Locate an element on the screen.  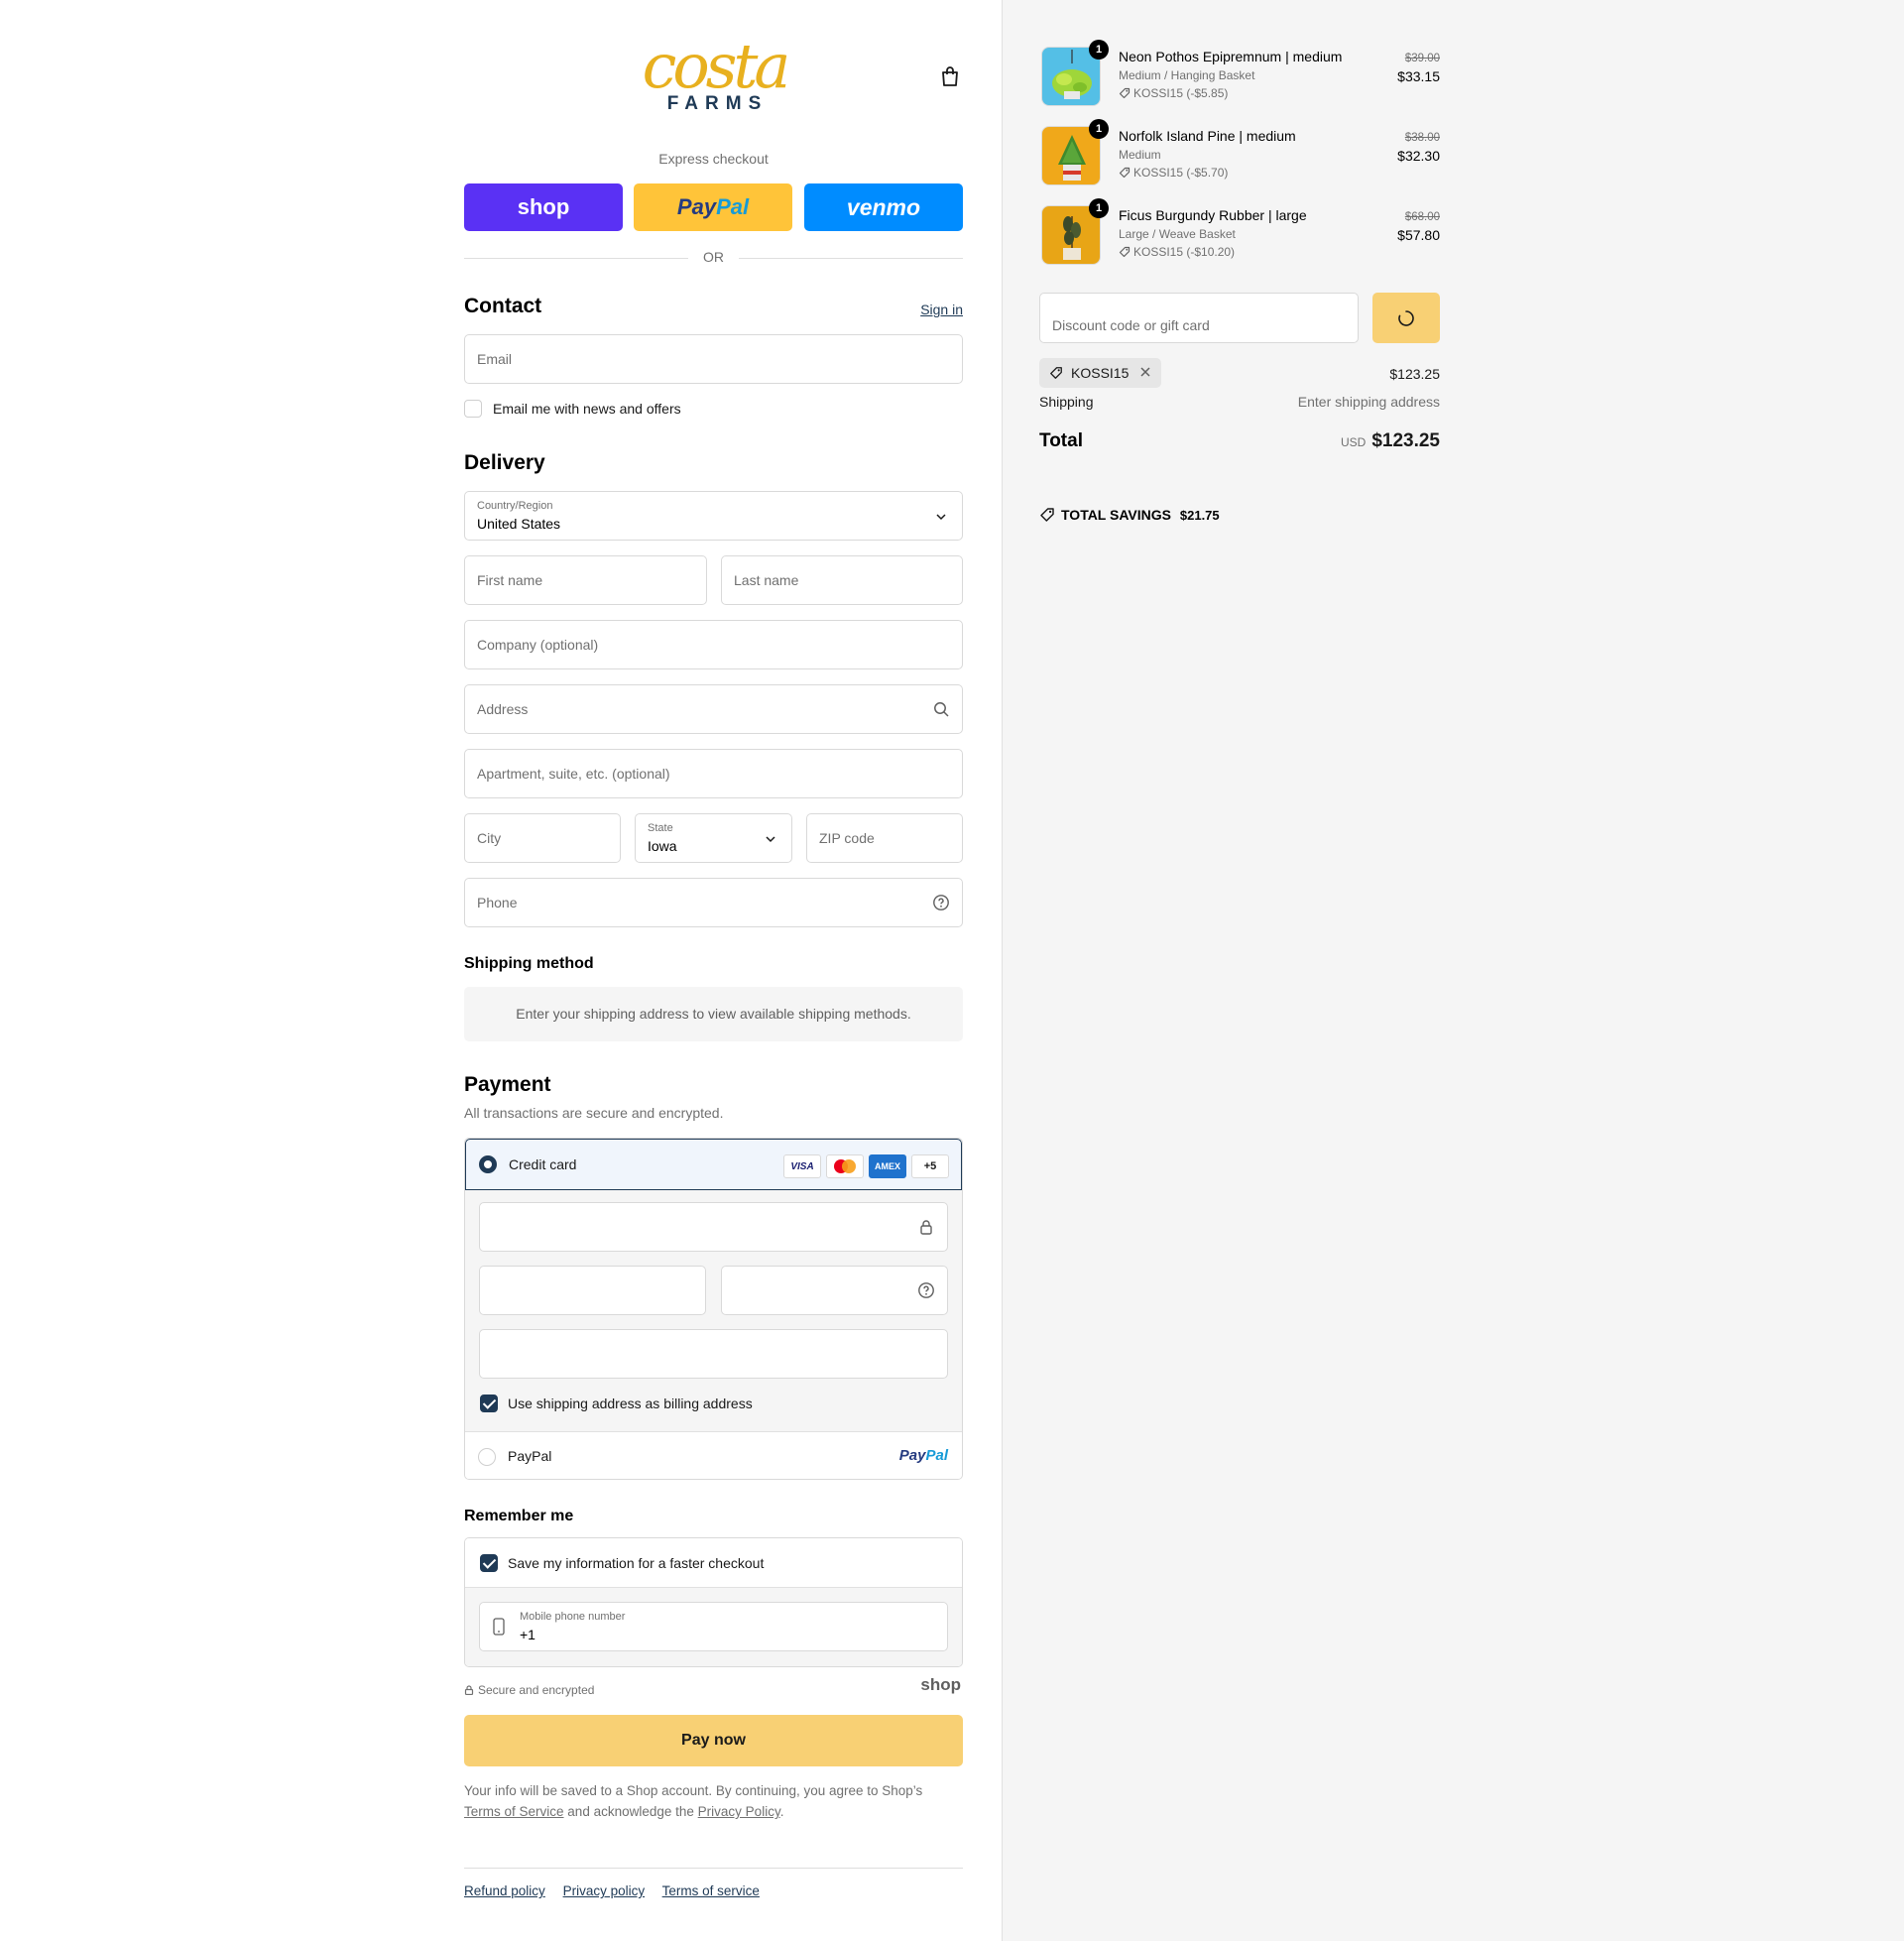
sign-in-link: Sign in is located at coordinates (941, 309).